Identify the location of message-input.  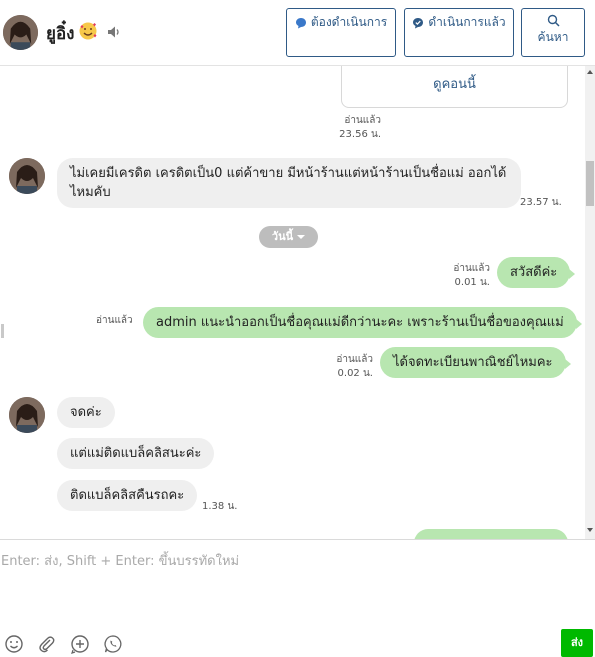
(295, 588).